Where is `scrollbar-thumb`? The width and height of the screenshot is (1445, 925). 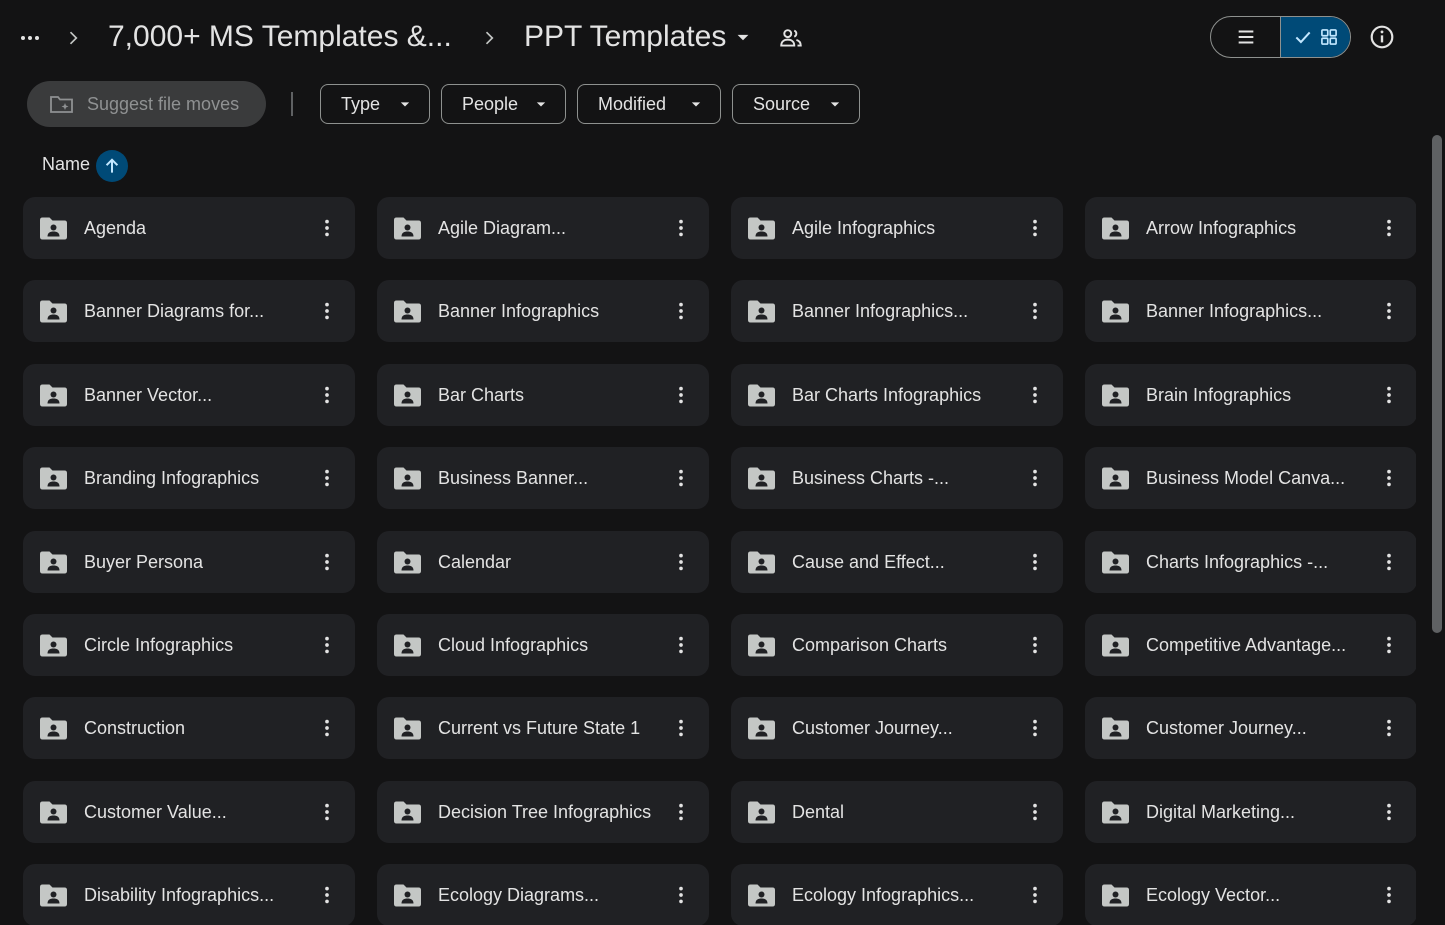
scrollbar-thumb is located at coordinates (1437, 384).